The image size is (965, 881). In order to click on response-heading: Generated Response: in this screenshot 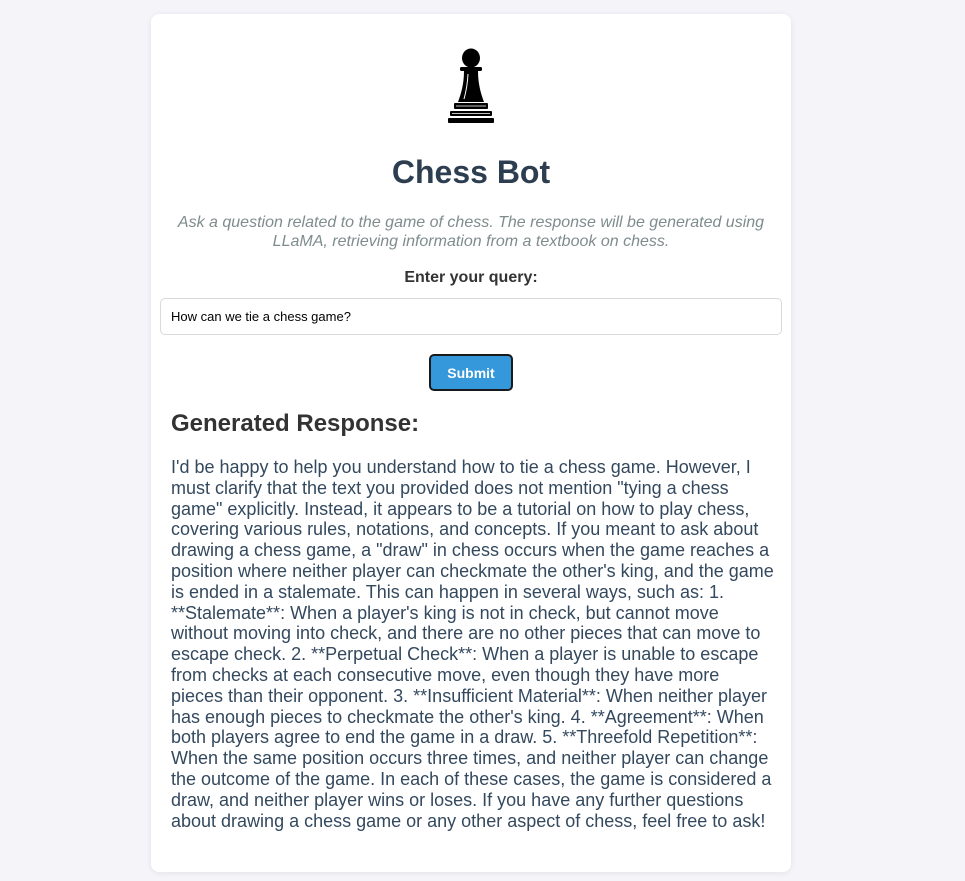, I will do `click(295, 423)`.